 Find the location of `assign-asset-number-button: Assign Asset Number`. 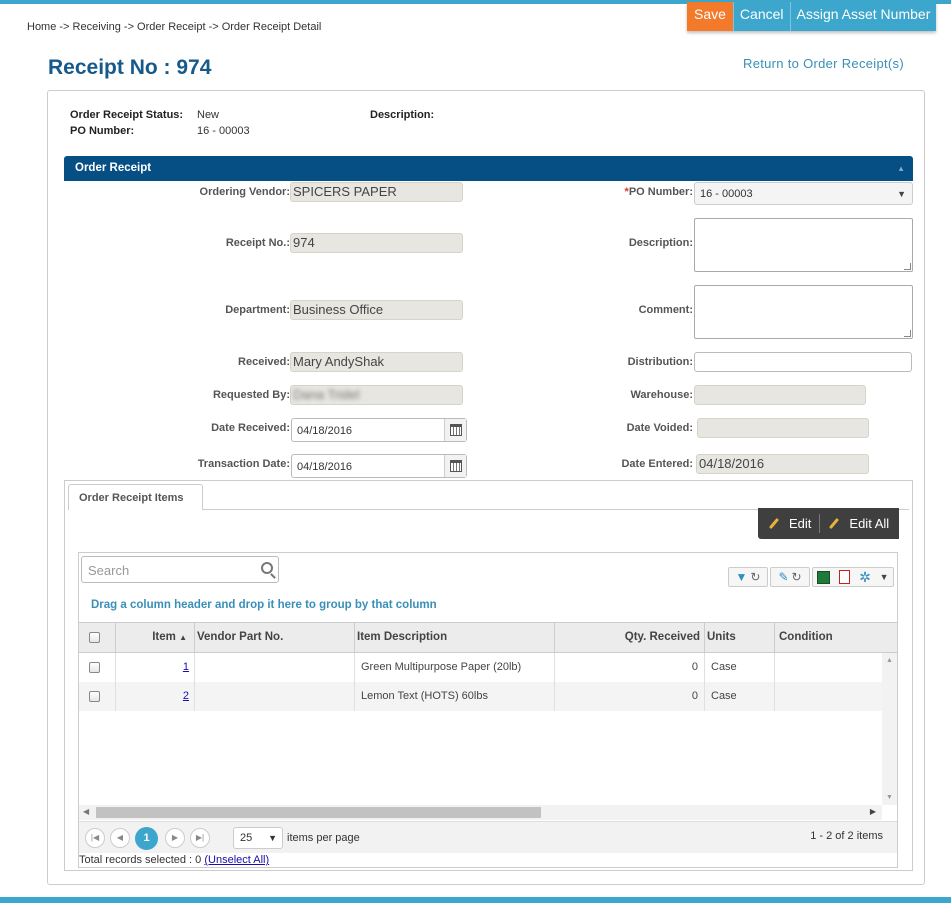

assign-asset-number-button: Assign Asset Number is located at coordinates (863, 16).